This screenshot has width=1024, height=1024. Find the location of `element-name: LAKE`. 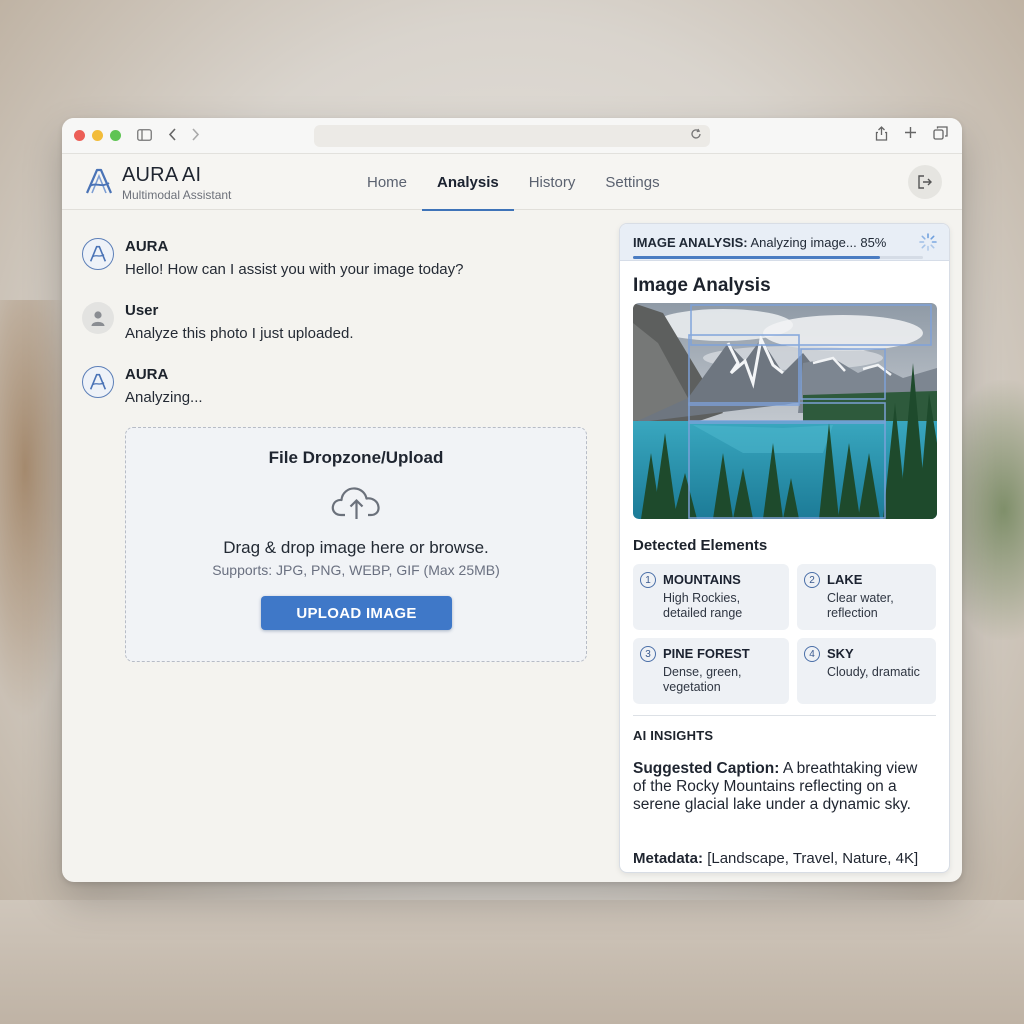

element-name: LAKE is located at coordinates (845, 579).